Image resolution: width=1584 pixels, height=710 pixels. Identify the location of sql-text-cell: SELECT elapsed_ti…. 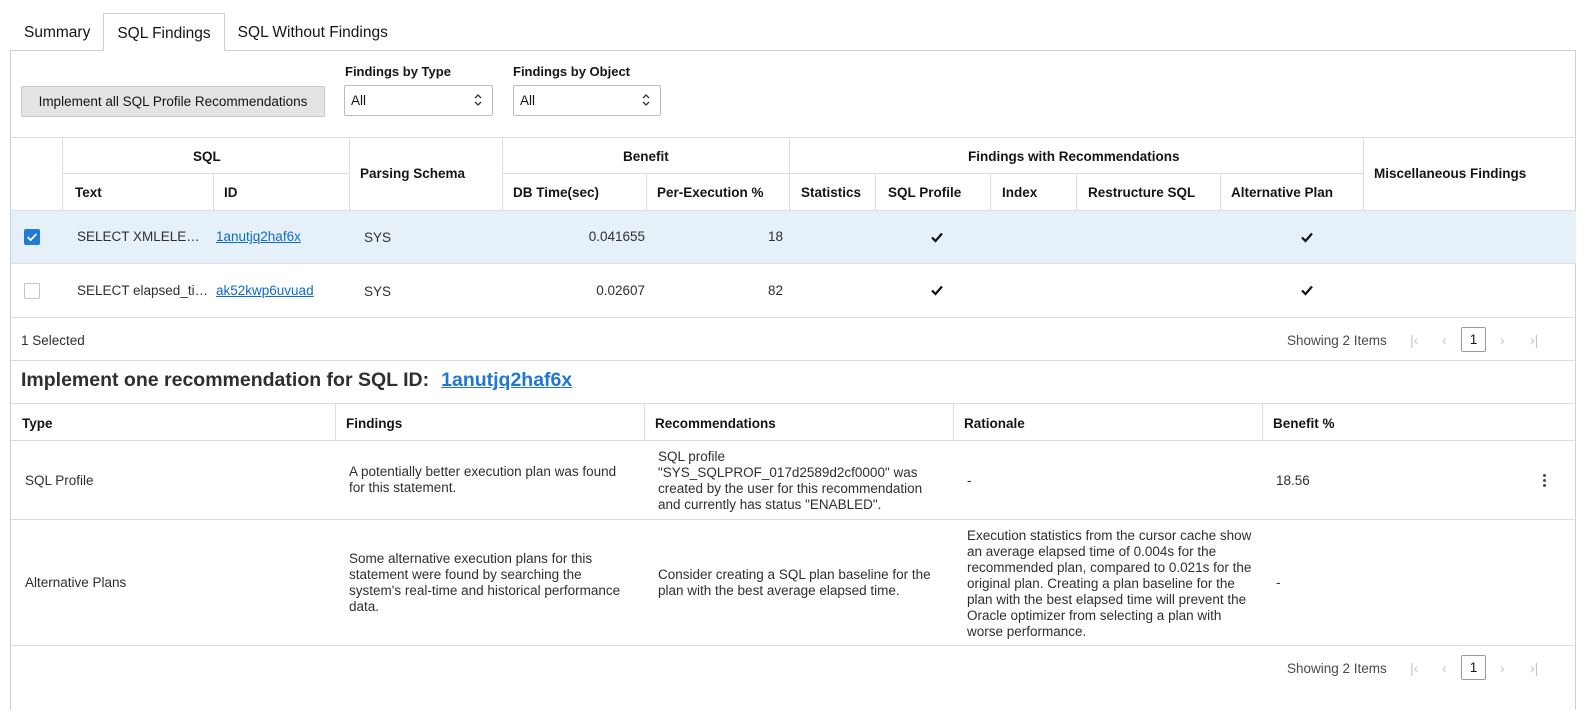
(143, 290).